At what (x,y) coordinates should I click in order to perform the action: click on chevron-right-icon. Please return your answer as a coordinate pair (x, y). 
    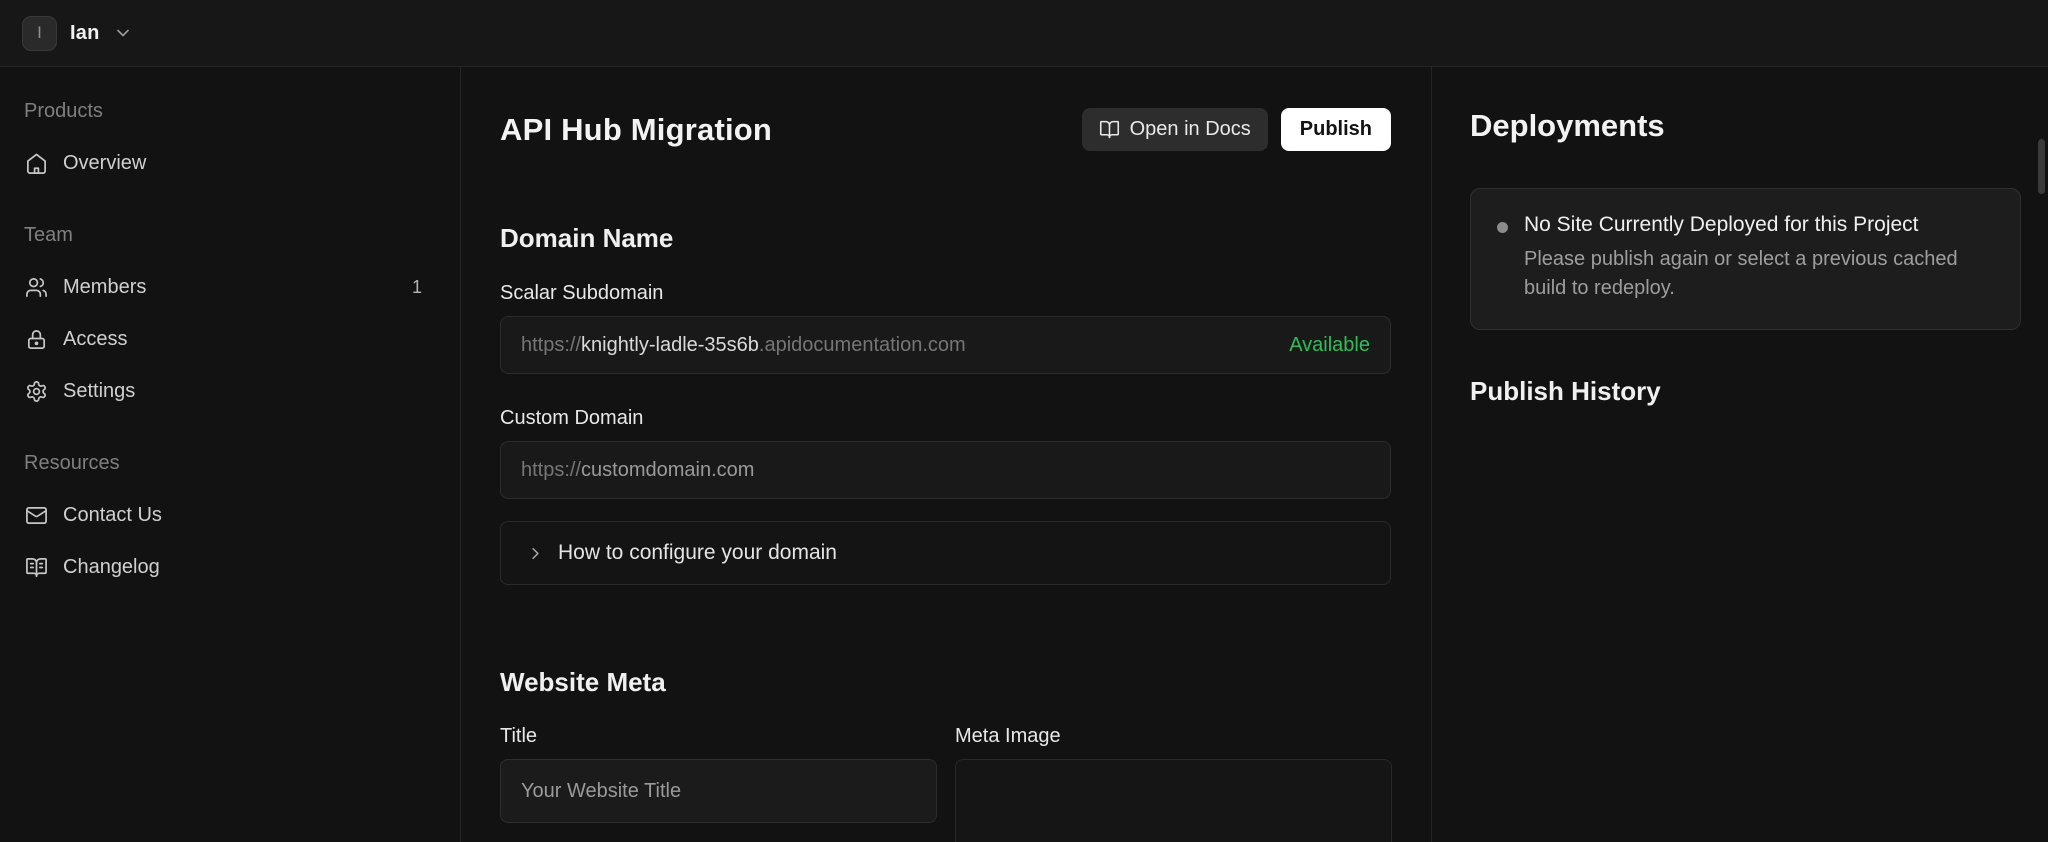
    Looking at the image, I should click on (535, 553).